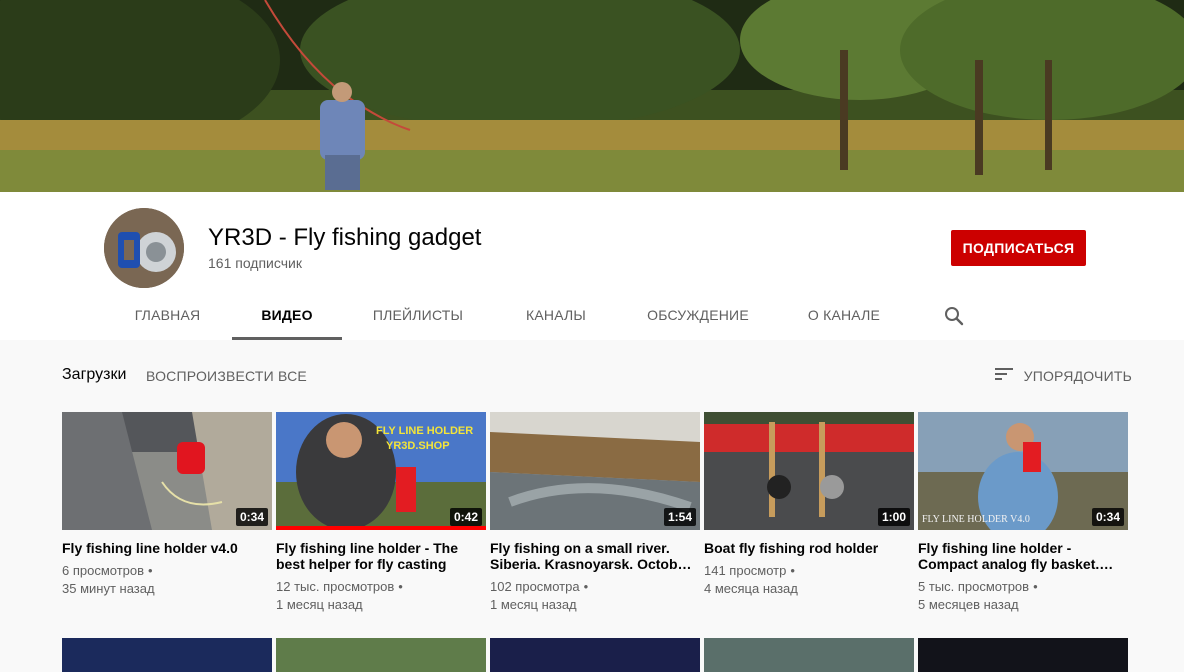 This screenshot has width=1184, height=672. I want to click on video-views: 102 просмотра, so click(535, 586).